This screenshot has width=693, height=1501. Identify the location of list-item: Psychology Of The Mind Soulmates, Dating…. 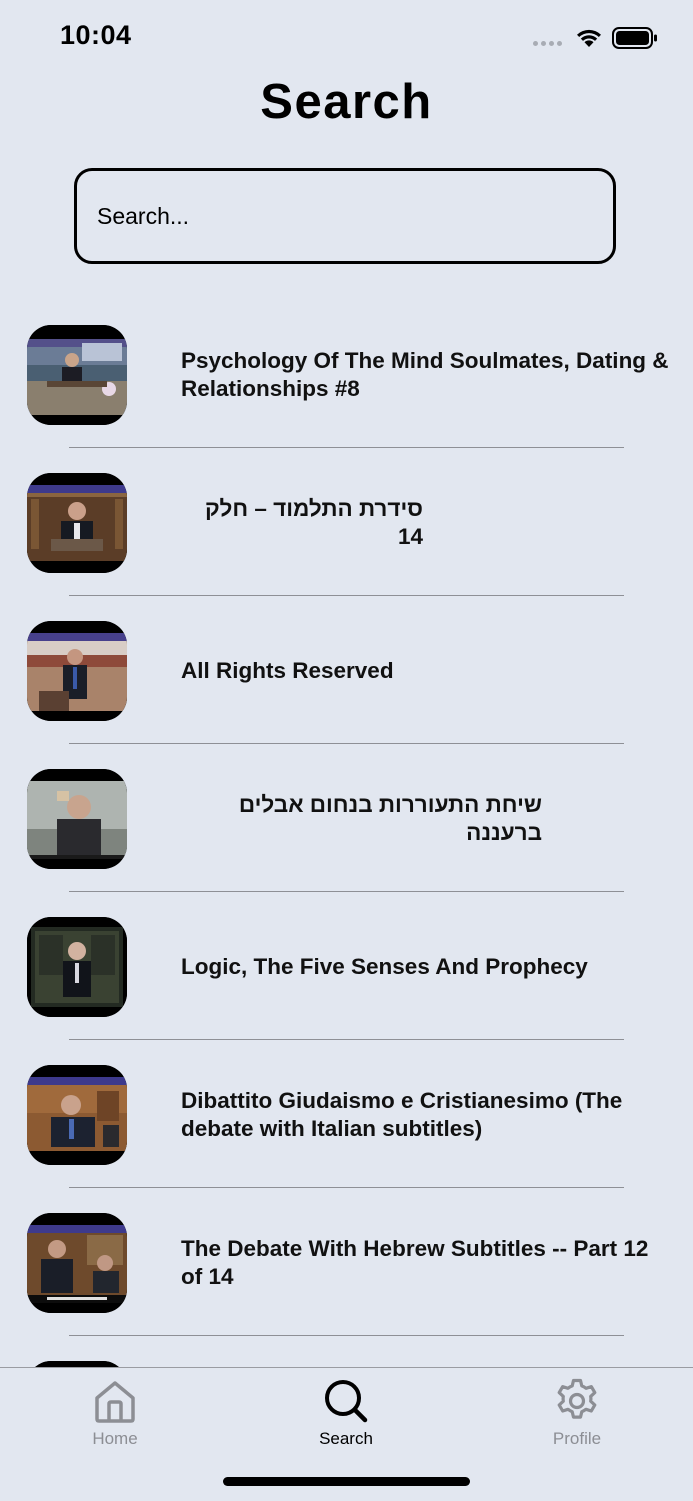
(346, 374).